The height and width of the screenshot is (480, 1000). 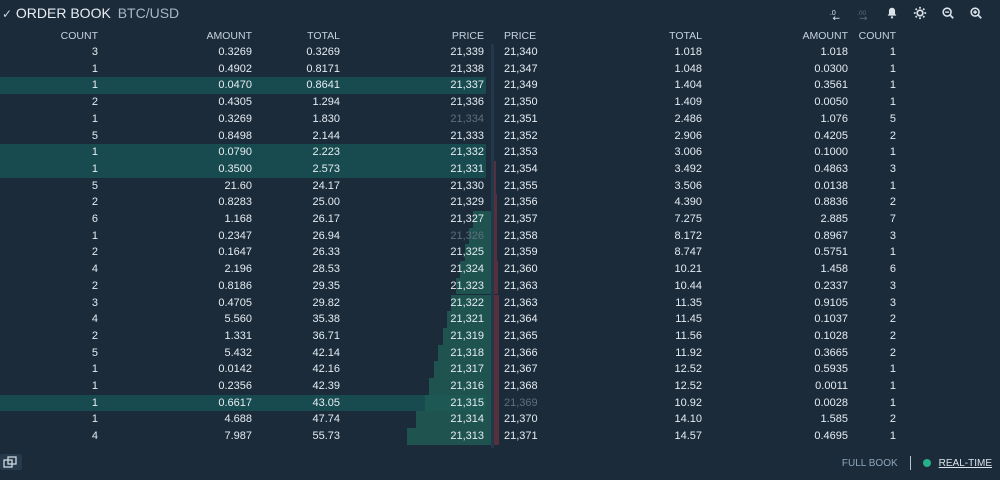 What do you see at coordinates (877, 36) in the screenshot?
I see `asks-count-header: COUNT` at bounding box center [877, 36].